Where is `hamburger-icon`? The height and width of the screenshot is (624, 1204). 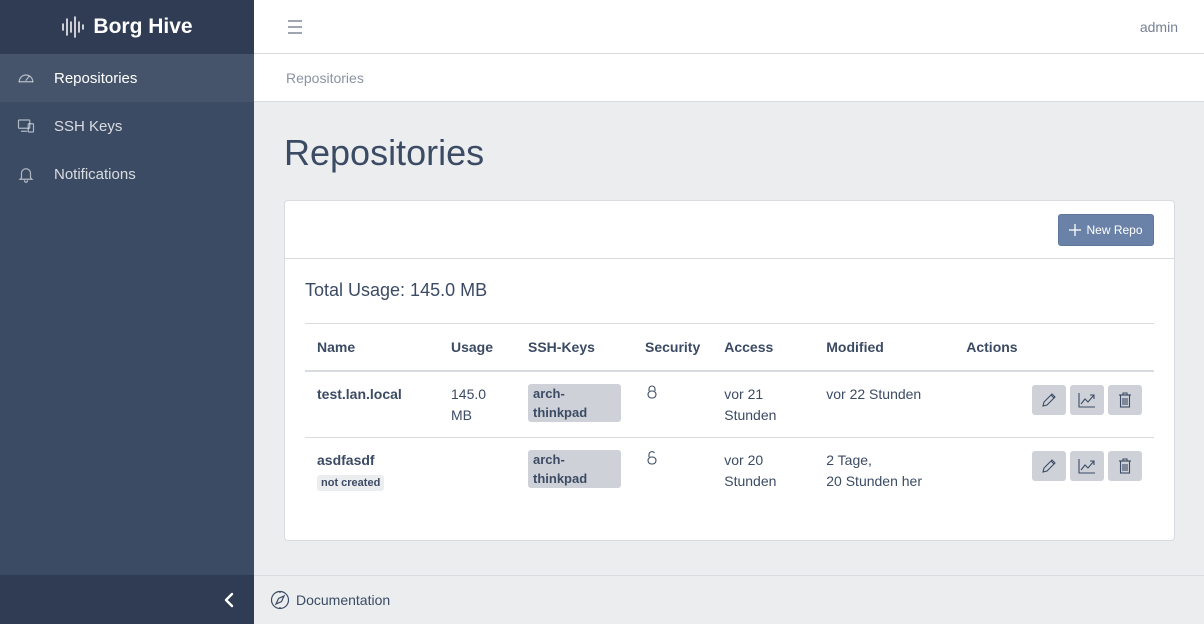 hamburger-icon is located at coordinates (295, 27).